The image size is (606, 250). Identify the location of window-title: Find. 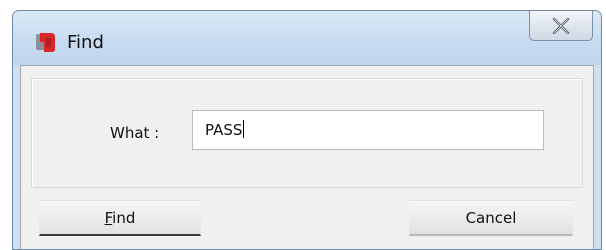
(85, 42).